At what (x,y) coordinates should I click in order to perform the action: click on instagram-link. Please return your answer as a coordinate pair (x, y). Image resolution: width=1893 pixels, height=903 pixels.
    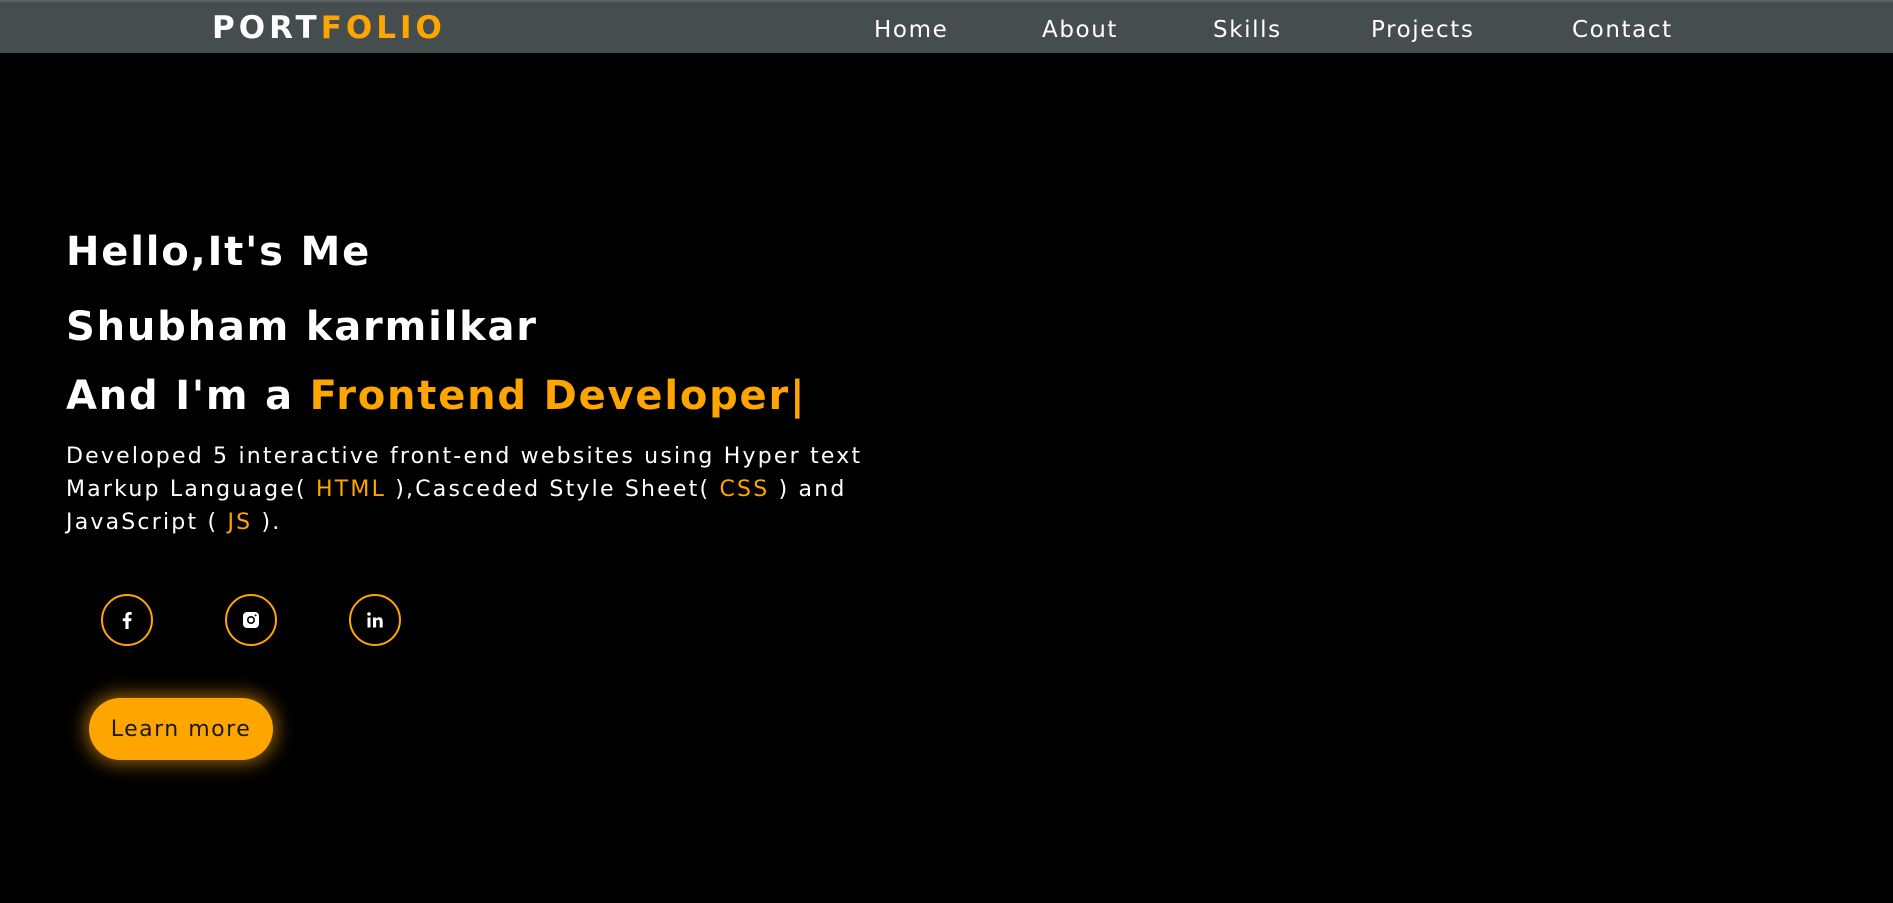
    Looking at the image, I should click on (251, 620).